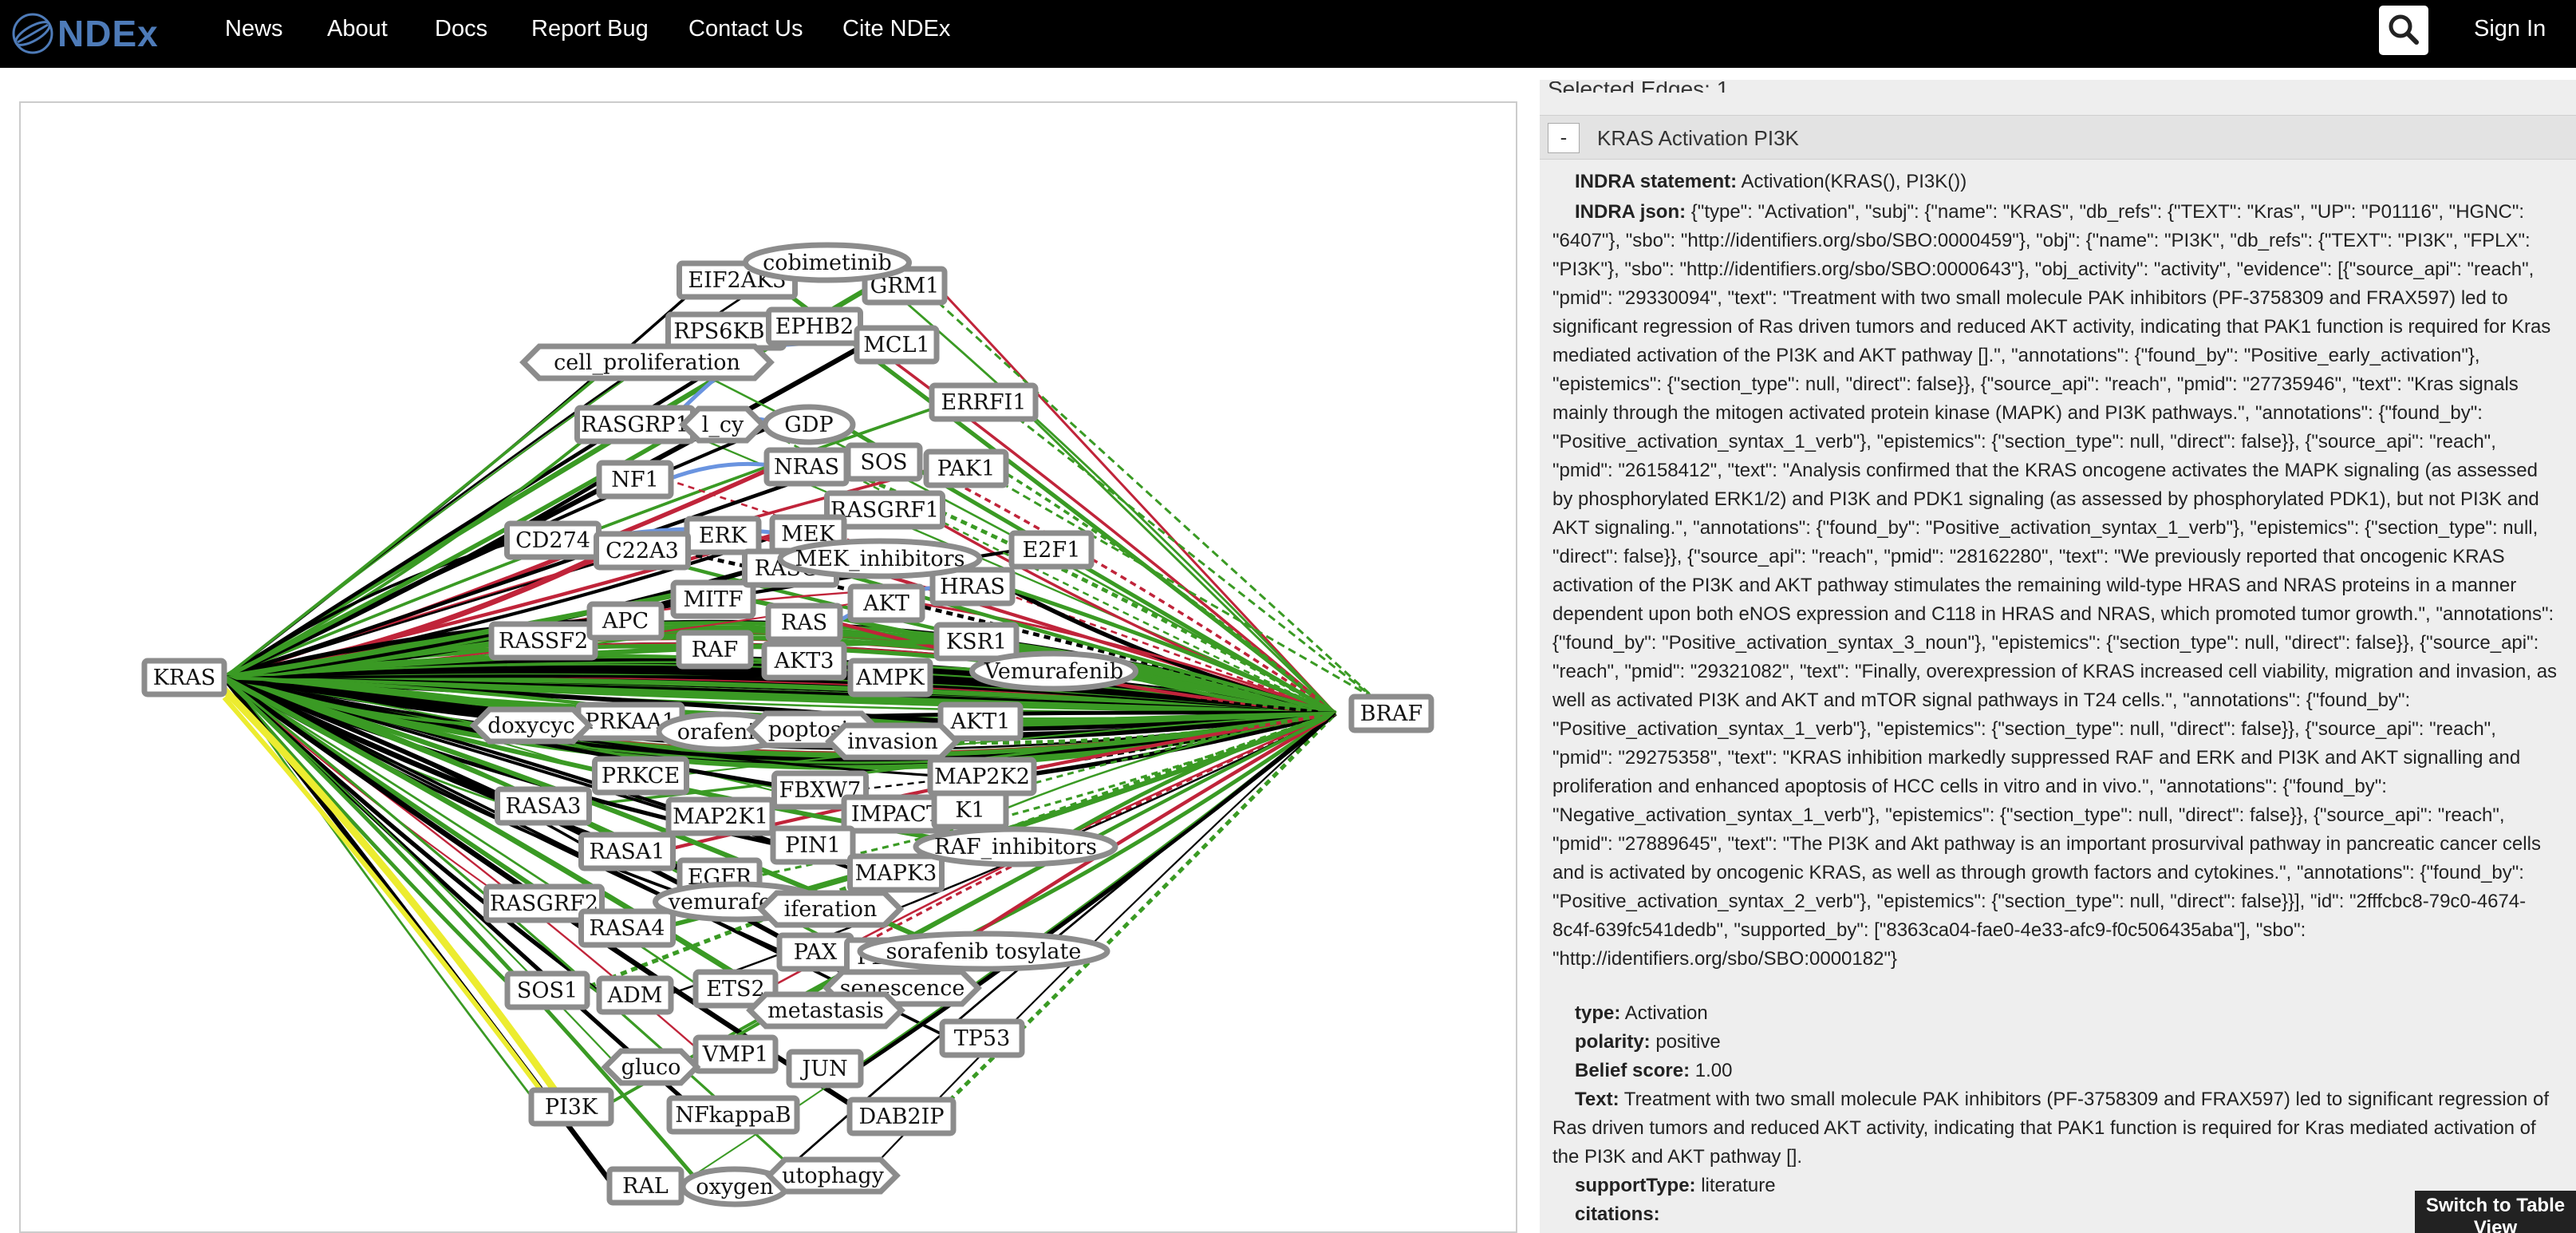 Image resolution: width=2576 pixels, height=1233 pixels. What do you see at coordinates (651, 1067) in the screenshot?
I see `node-label: gluco` at bounding box center [651, 1067].